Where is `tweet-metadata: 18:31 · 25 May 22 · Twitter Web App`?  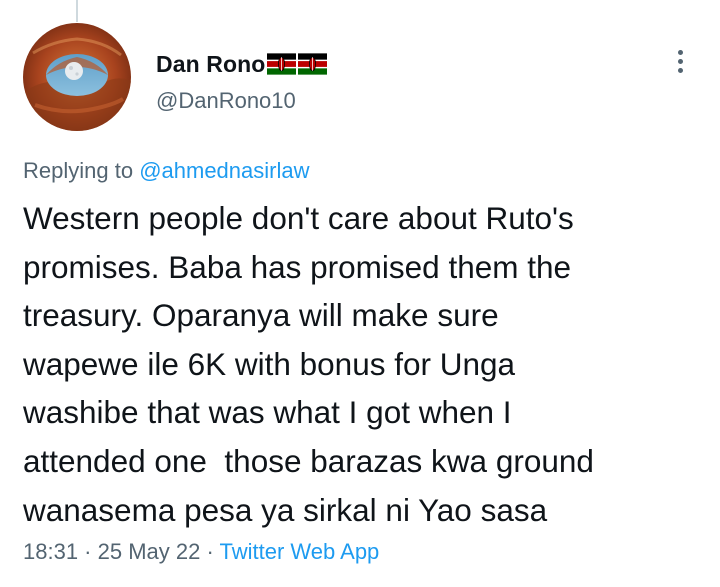
tweet-metadata: 18:31 · 25 May 22 · Twitter Web App is located at coordinates (201, 552).